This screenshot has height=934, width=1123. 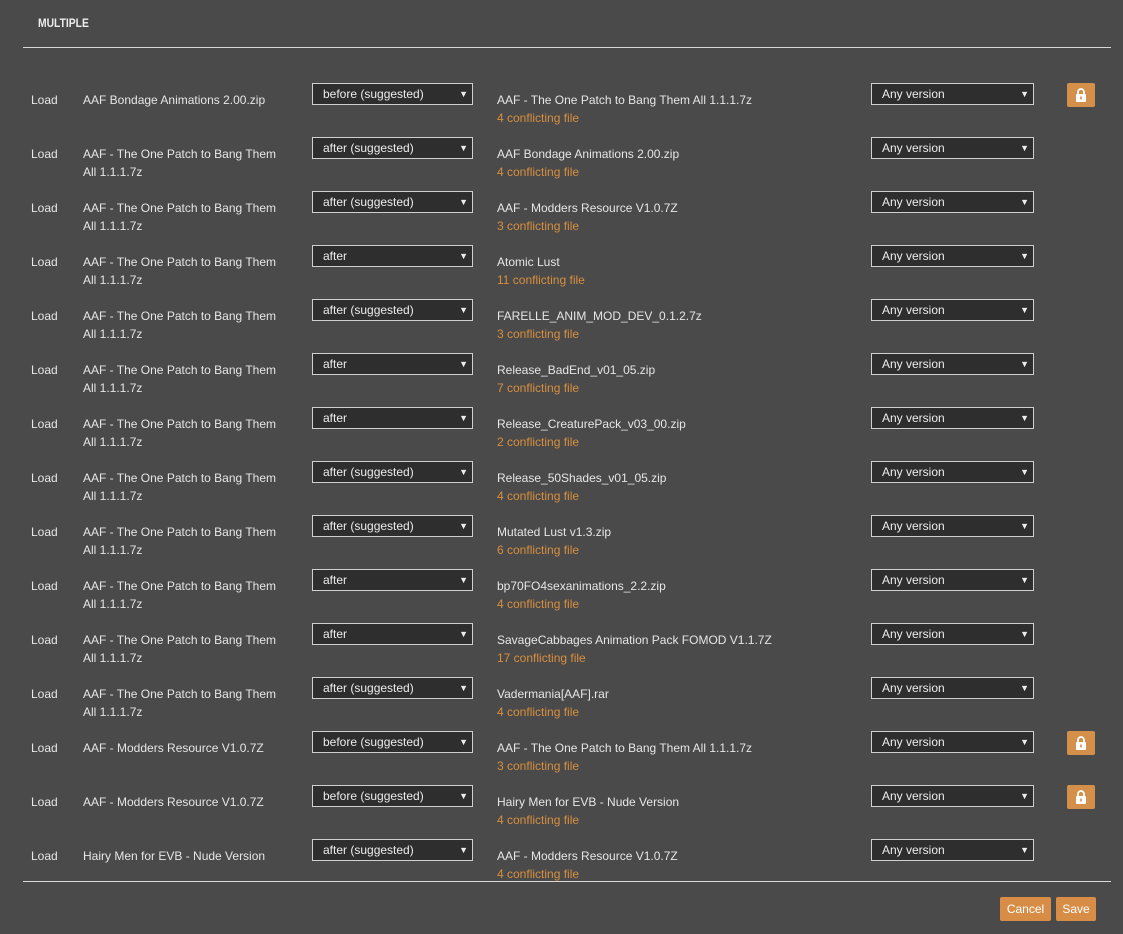 I want to click on order-value: before (suggested), so click(x=373, y=742).